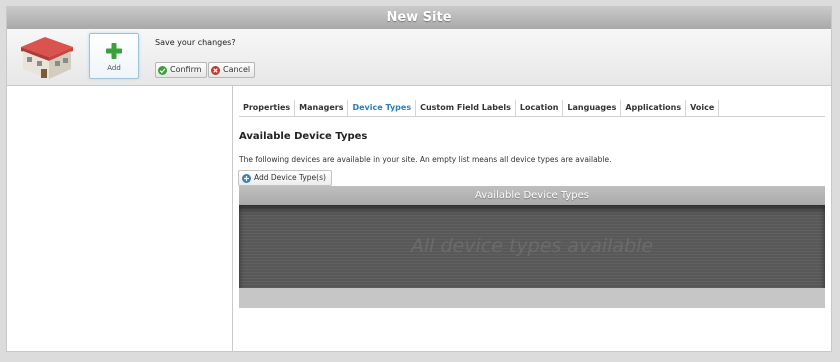  Describe the element at coordinates (195, 42) in the screenshot. I see `save-prompt: Save your changes?` at that location.